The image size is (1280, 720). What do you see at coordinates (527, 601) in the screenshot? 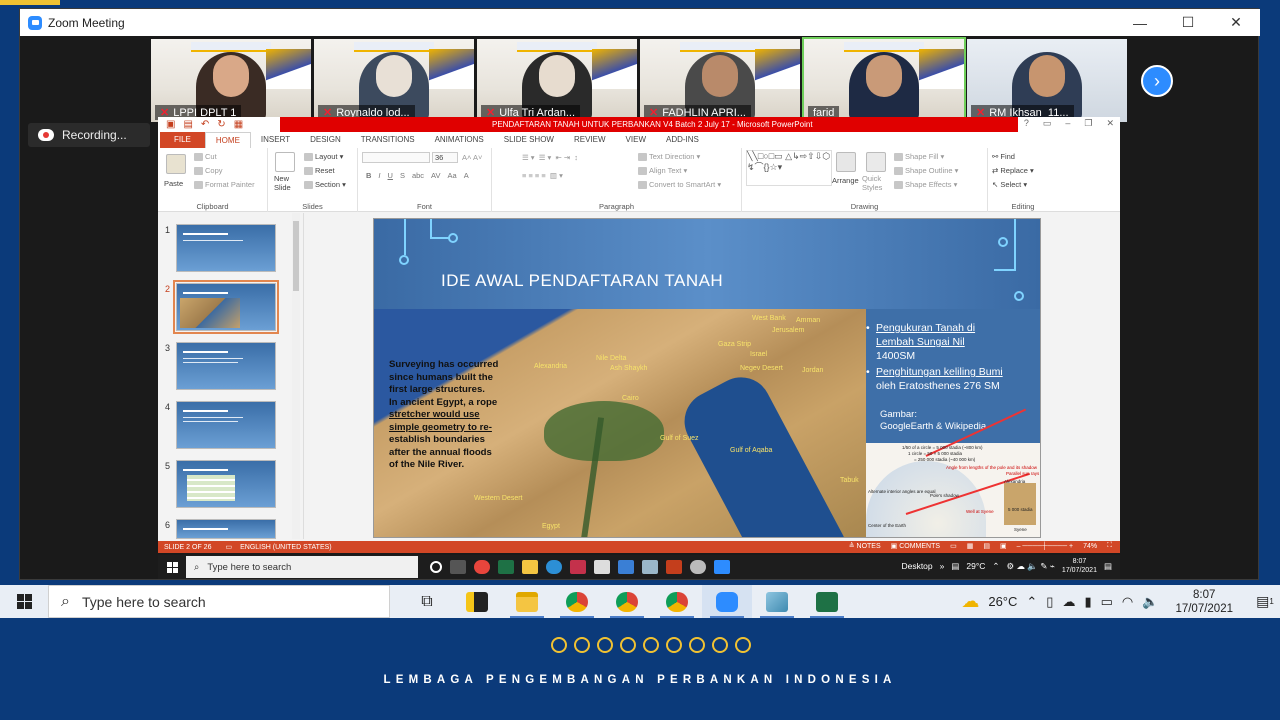
I see `file-explorer-app` at bounding box center [527, 601].